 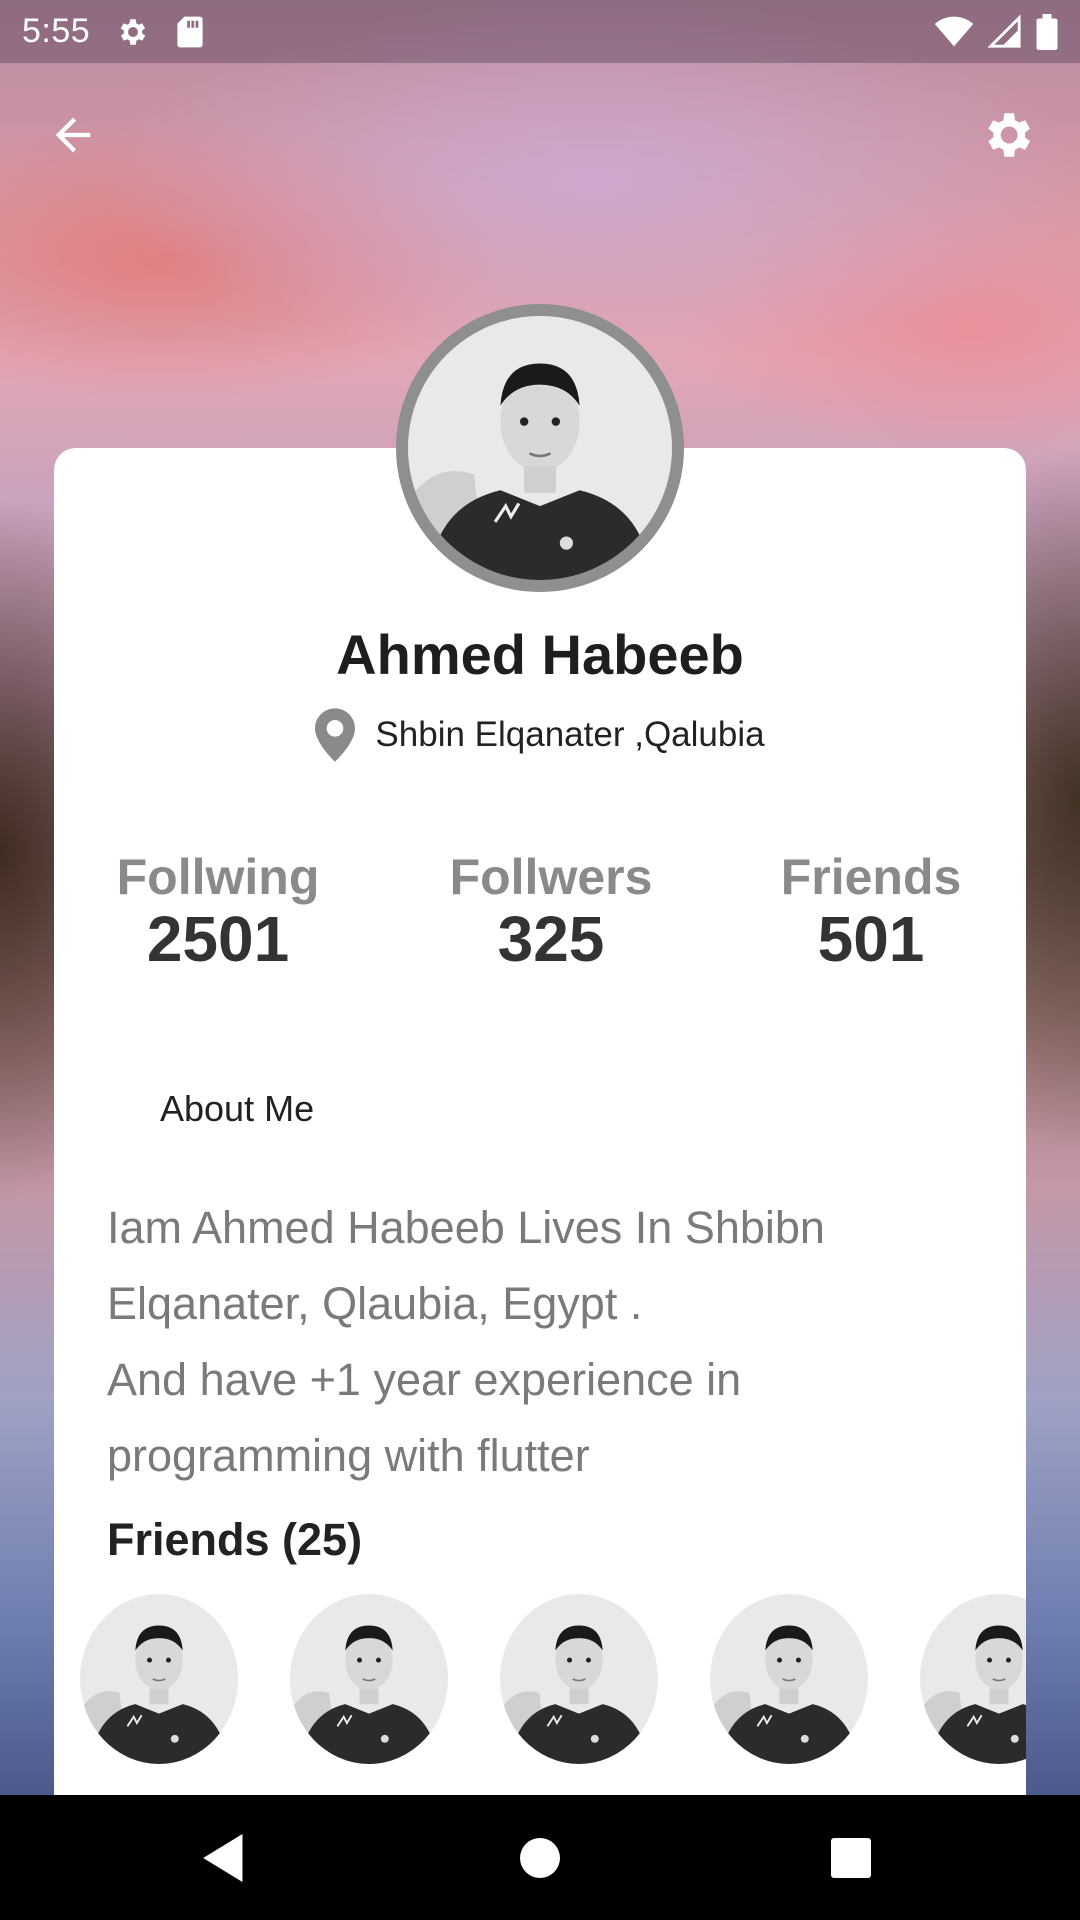 What do you see at coordinates (551, 939) in the screenshot?
I see `stat-value: 325` at bounding box center [551, 939].